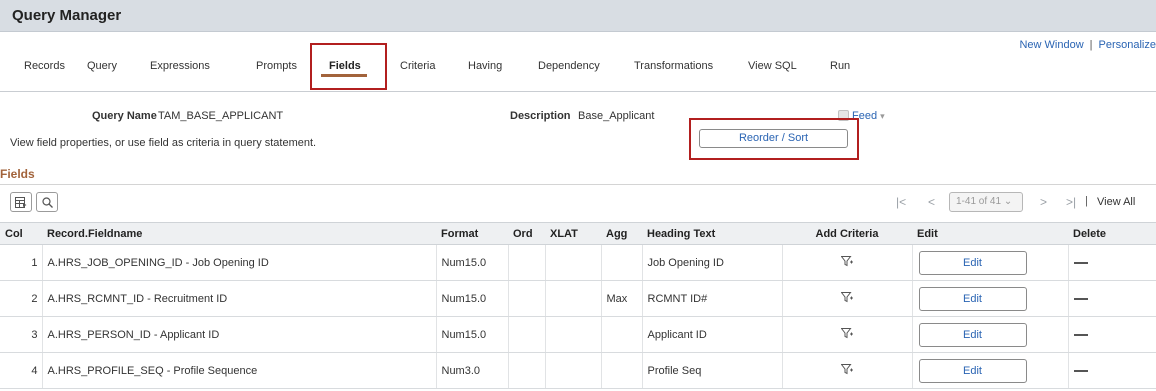  Describe the element at coordinates (1116, 202) in the screenshot. I see `view-all-link: View All` at that location.